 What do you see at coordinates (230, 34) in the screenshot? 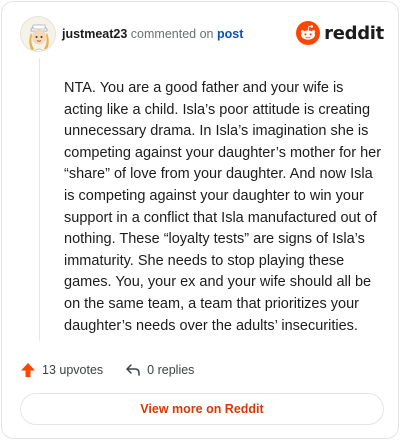
I see `post-link: post` at bounding box center [230, 34].